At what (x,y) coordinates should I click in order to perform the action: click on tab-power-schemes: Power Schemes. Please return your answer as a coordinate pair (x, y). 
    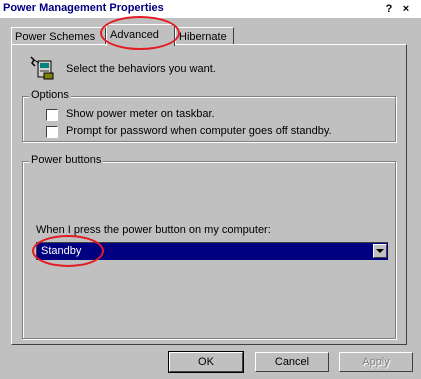
    Looking at the image, I should click on (58, 36).